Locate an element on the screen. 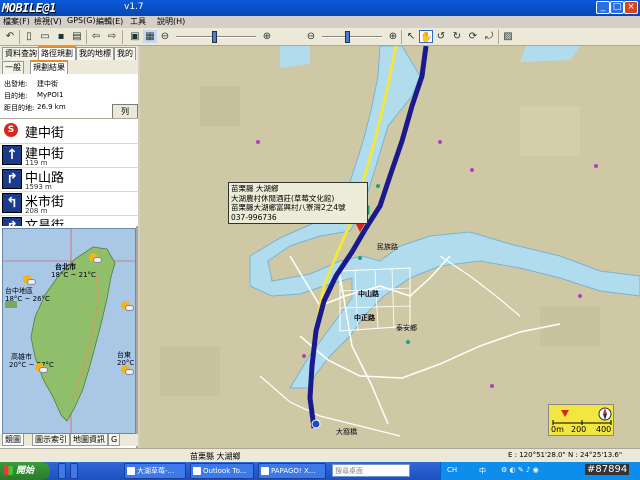  hand-icon: ✋ is located at coordinates (426, 36).